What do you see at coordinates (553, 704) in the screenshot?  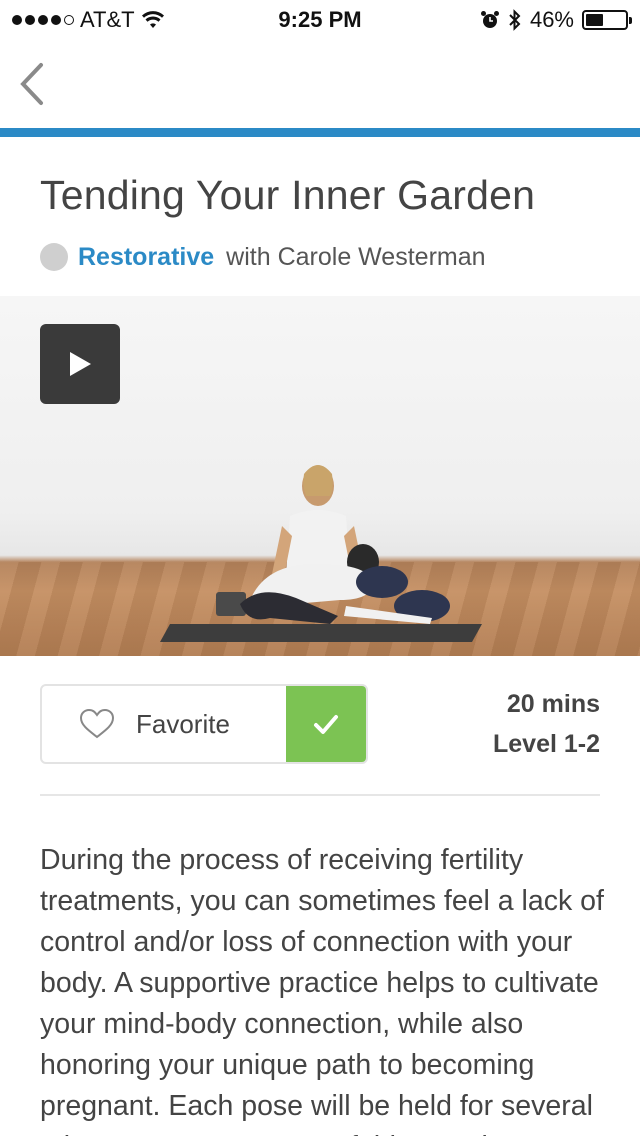 I see `duration-label: 20 mins` at bounding box center [553, 704].